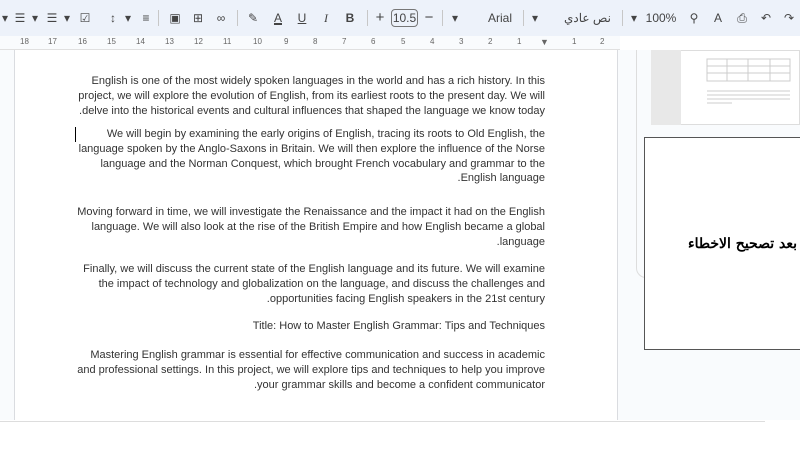  I want to click on document-title-line: Title: How to Master English Grammar, so click(310, 326).